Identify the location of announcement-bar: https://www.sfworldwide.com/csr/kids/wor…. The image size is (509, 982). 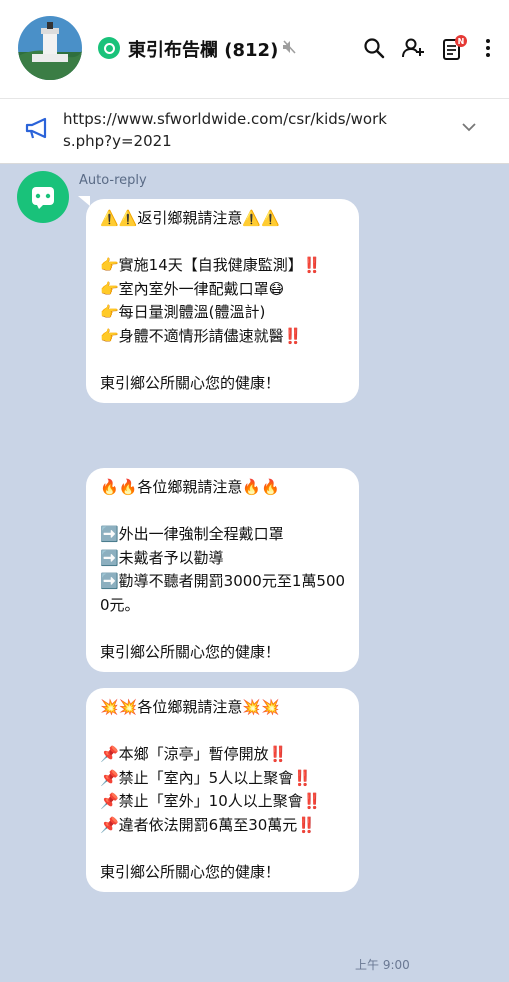
(254, 131).